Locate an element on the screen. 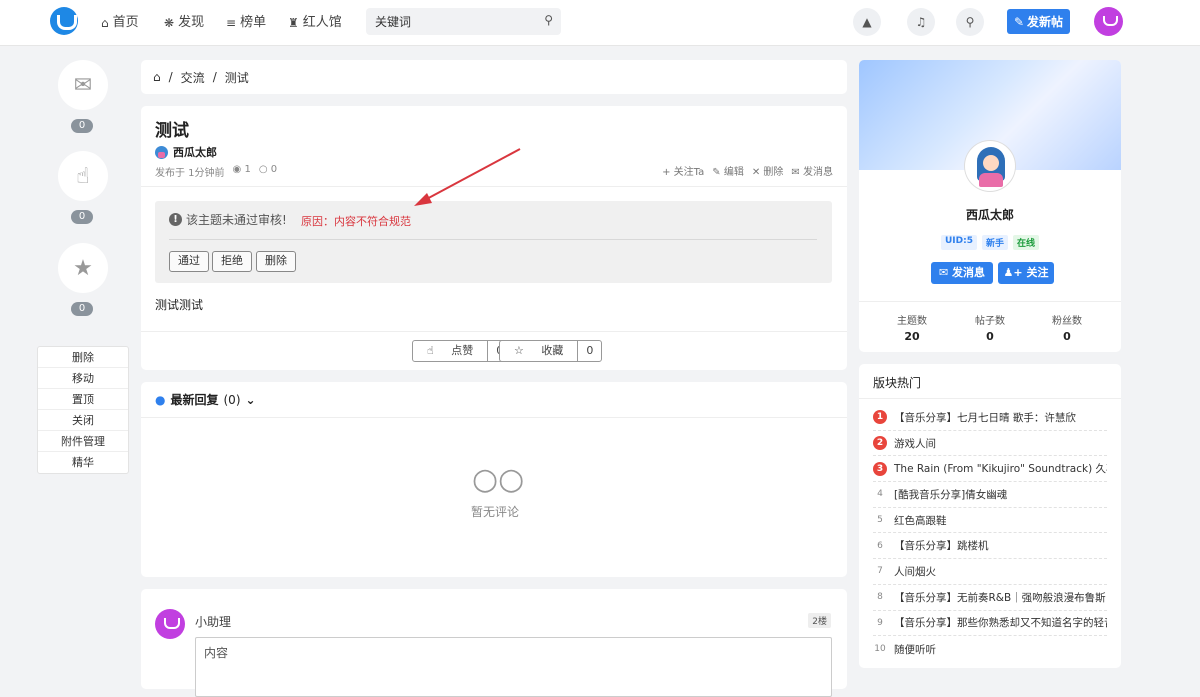  notification-button: ♫ is located at coordinates (921, 22).